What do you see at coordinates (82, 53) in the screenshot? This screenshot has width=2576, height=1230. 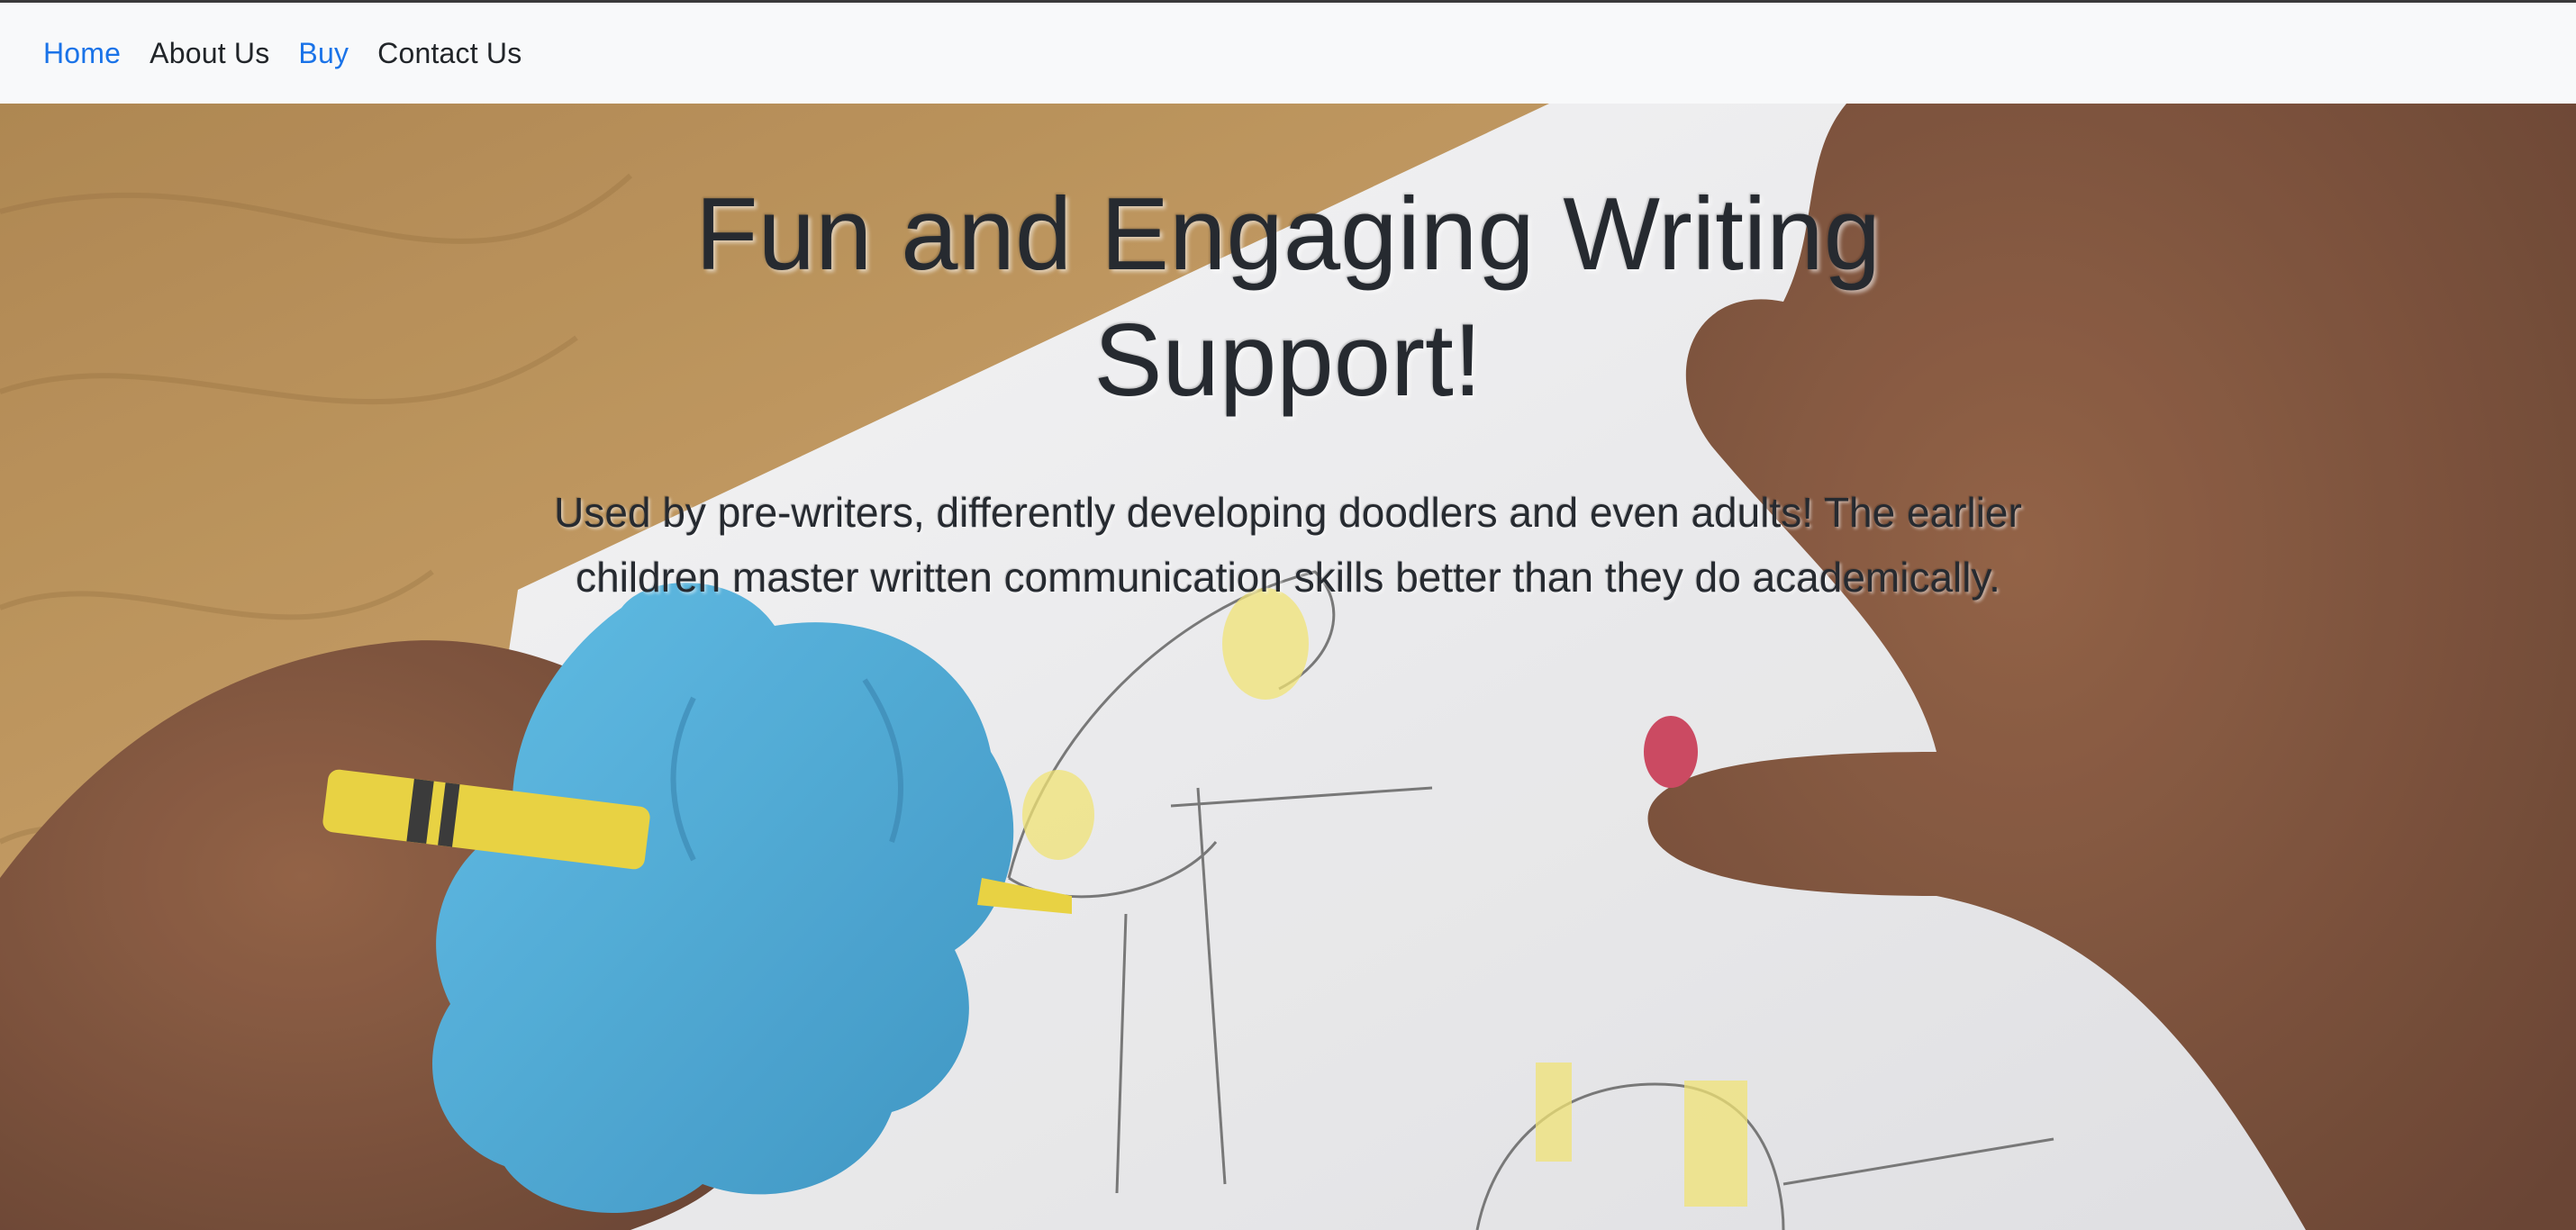 I see `nav-link-home: Home` at bounding box center [82, 53].